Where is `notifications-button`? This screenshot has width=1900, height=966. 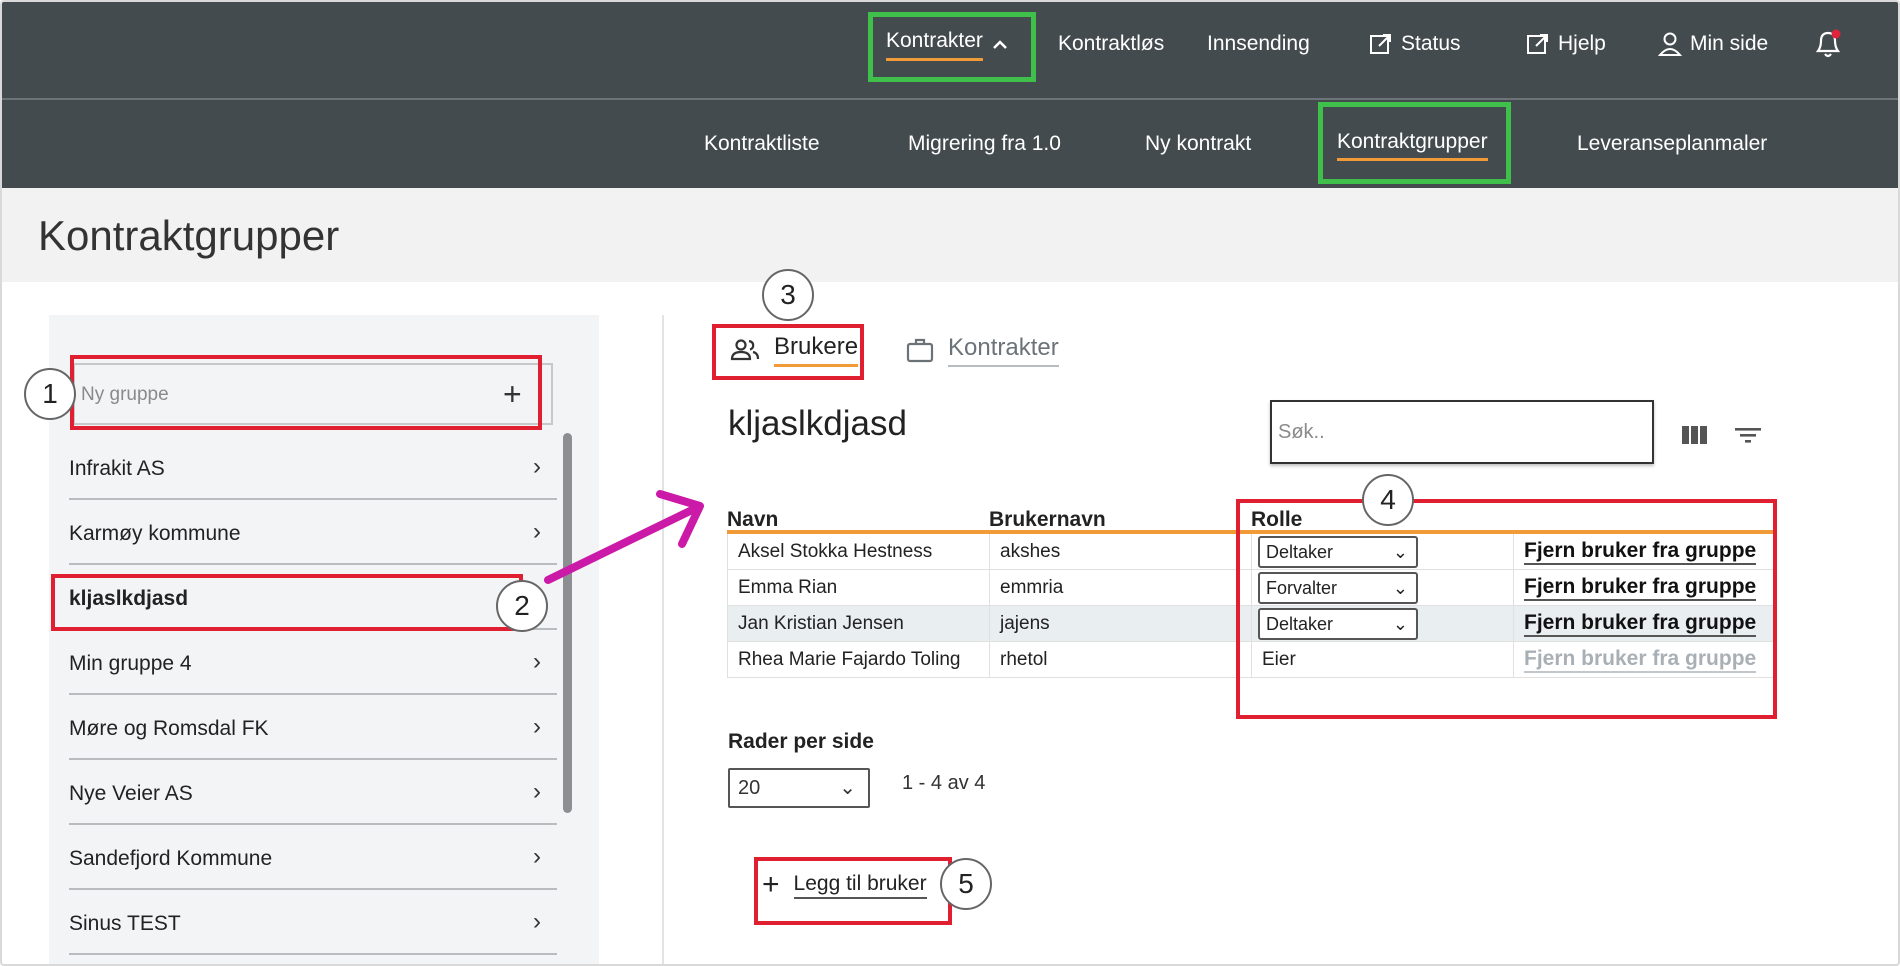
notifications-button is located at coordinates (1828, 45).